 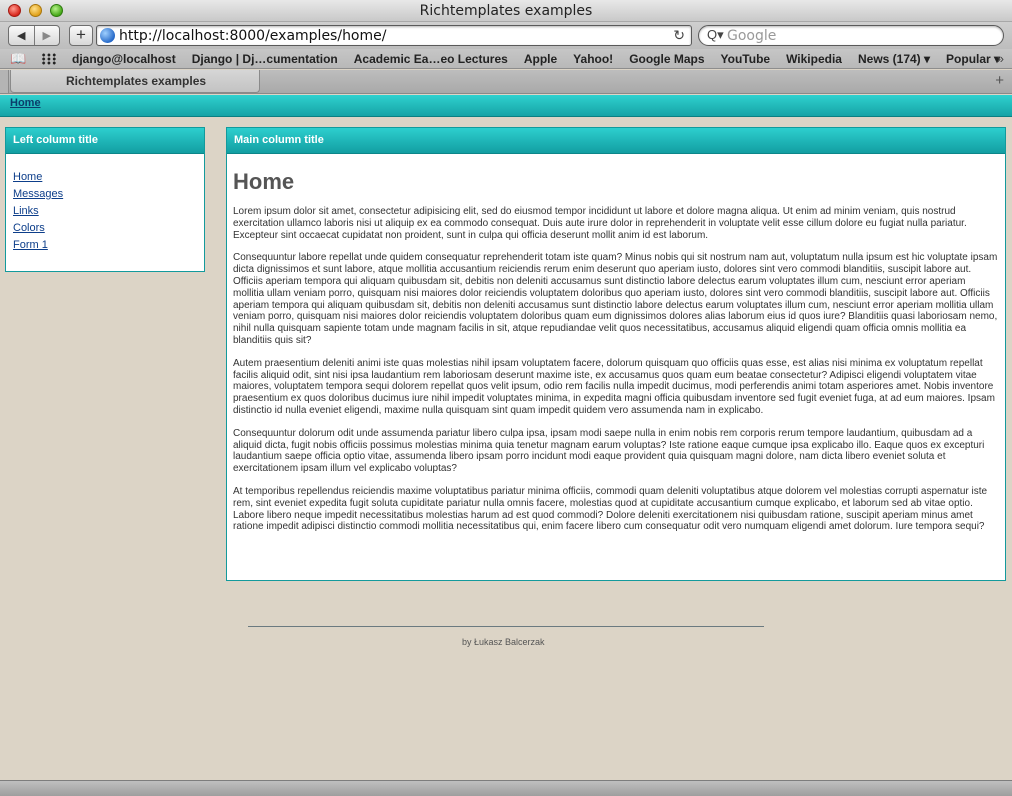 I want to click on status-bar, so click(x=506, y=788).